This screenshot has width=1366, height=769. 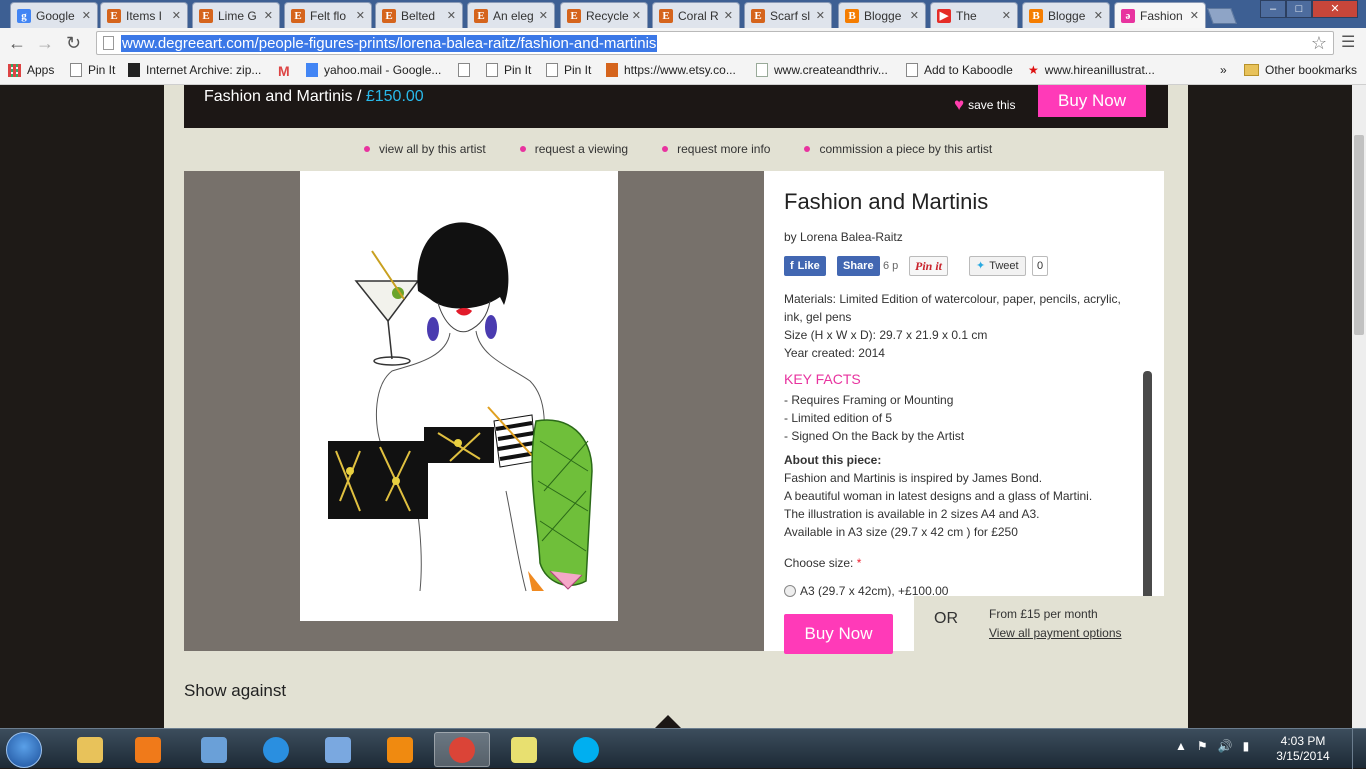 What do you see at coordinates (400, 749) in the screenshot?
I see `taskbar-app-vlc` at bounding box center [400, 749].